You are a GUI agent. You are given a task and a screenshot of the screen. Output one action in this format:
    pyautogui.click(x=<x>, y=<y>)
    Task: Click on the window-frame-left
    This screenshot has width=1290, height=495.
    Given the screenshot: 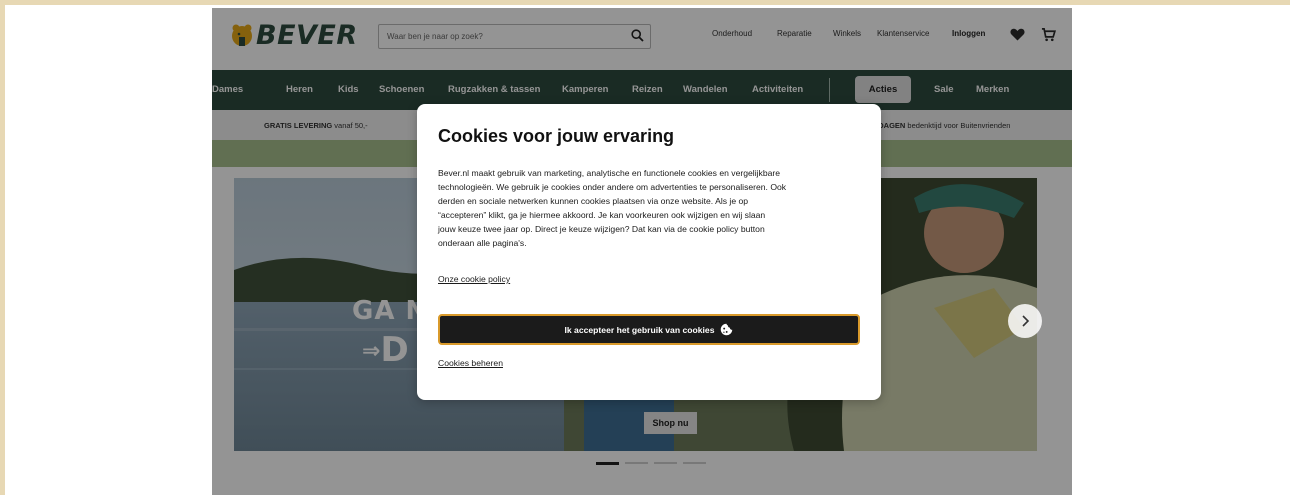 What is the action you would take?
    pyautogui.click(x=2, y=247)
    